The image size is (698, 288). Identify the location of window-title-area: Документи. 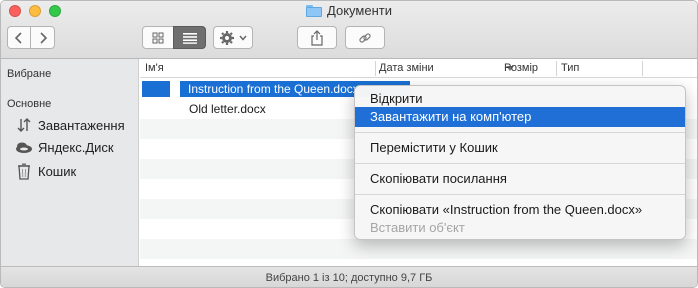
(349, 11).